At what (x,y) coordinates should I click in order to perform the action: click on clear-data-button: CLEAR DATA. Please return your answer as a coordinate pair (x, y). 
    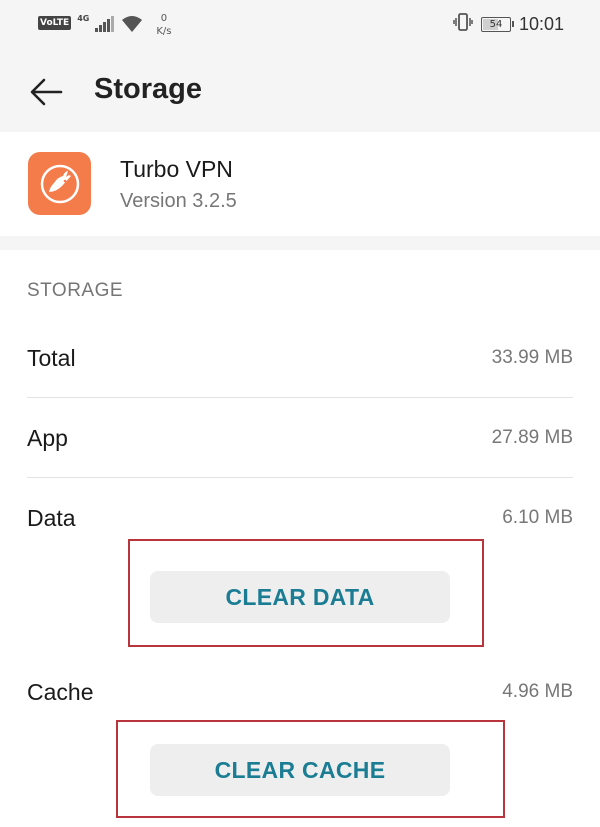
    Looking at the image, I should click on (300, 597).